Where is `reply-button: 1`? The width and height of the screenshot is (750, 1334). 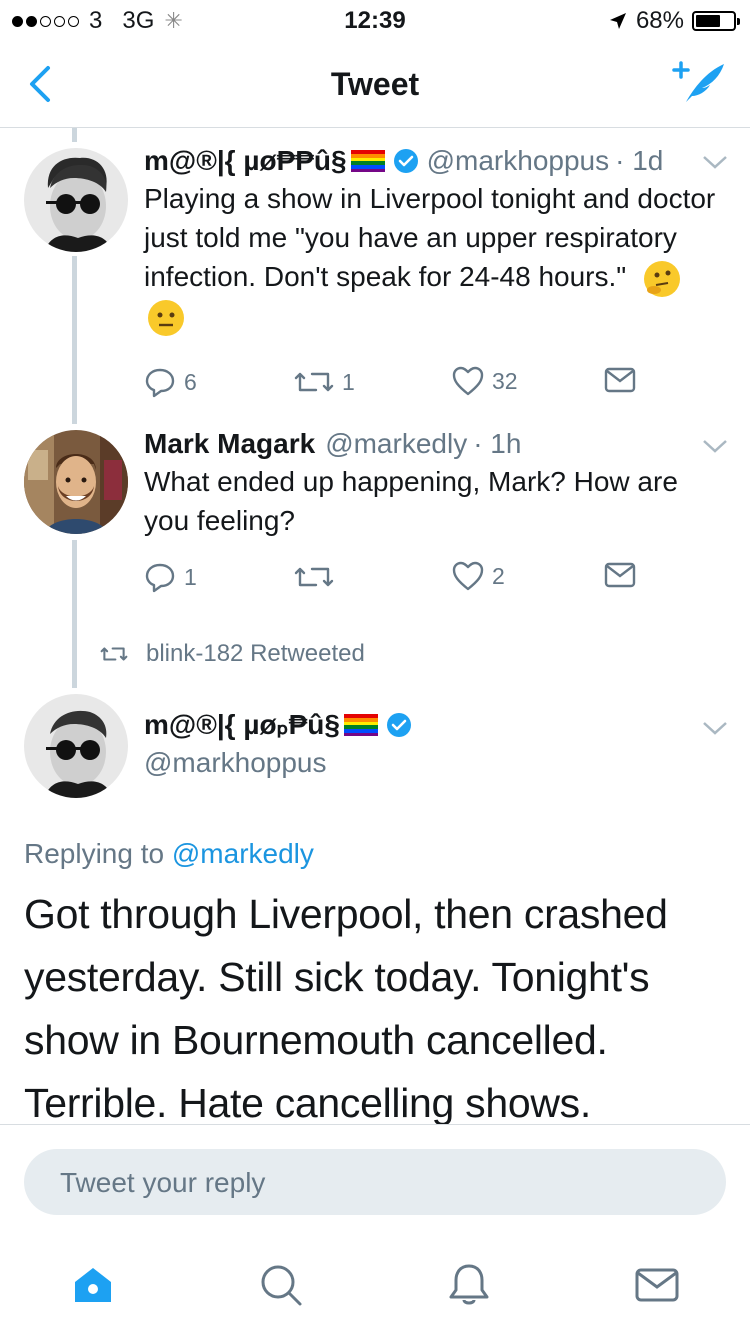 reply-button: 1 is located at coordinates (170, 577).